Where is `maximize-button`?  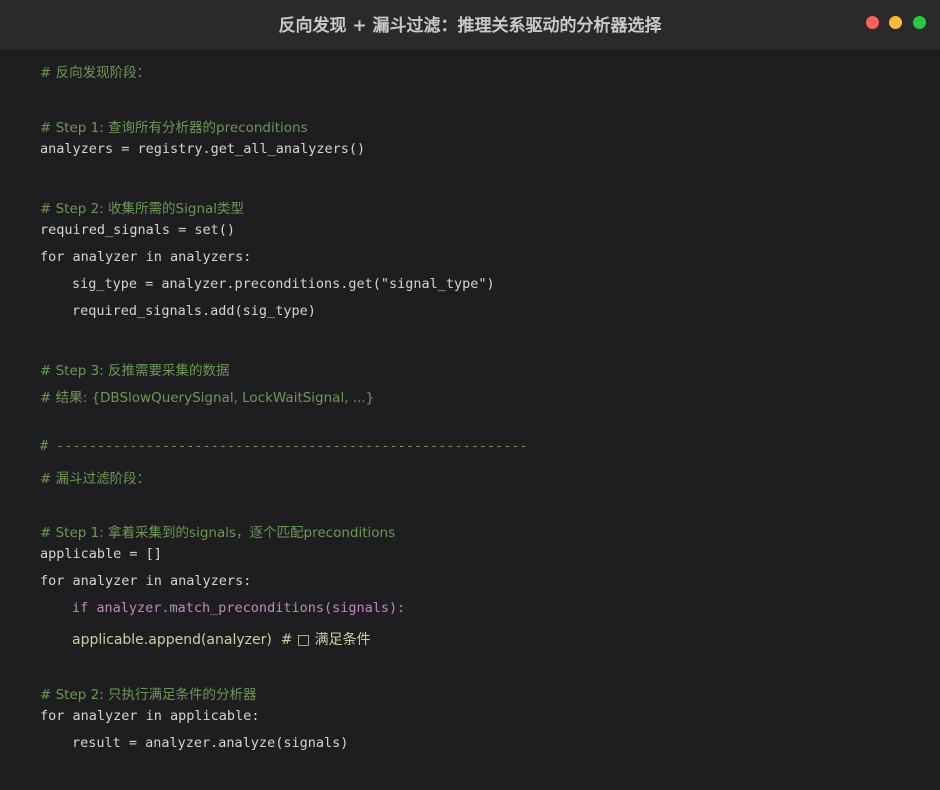 maximize-button is located at coordinates (919, 22).